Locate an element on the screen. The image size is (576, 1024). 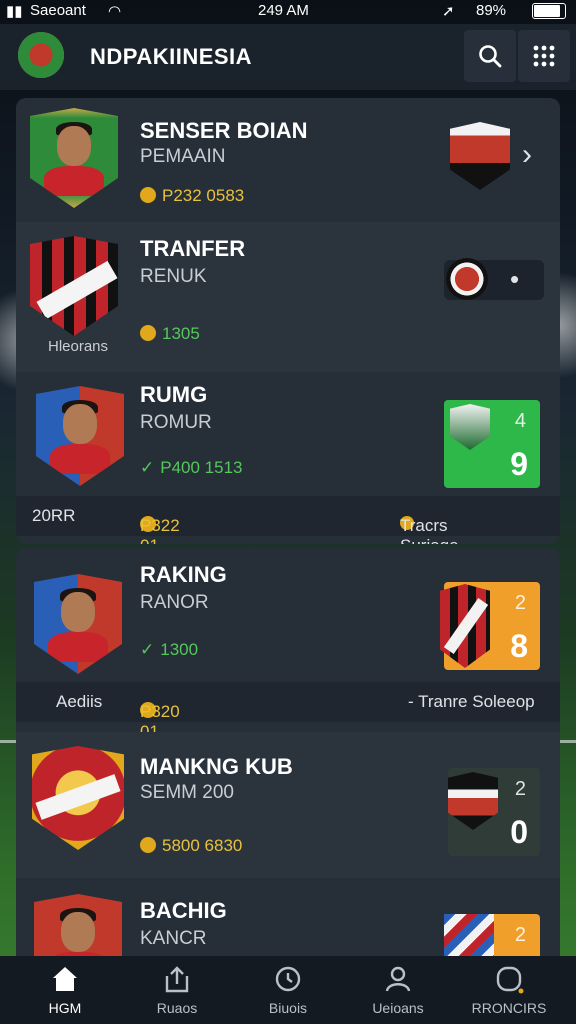
player-card: BACHIG KANCR 2 is located at coordinates (288, 917).